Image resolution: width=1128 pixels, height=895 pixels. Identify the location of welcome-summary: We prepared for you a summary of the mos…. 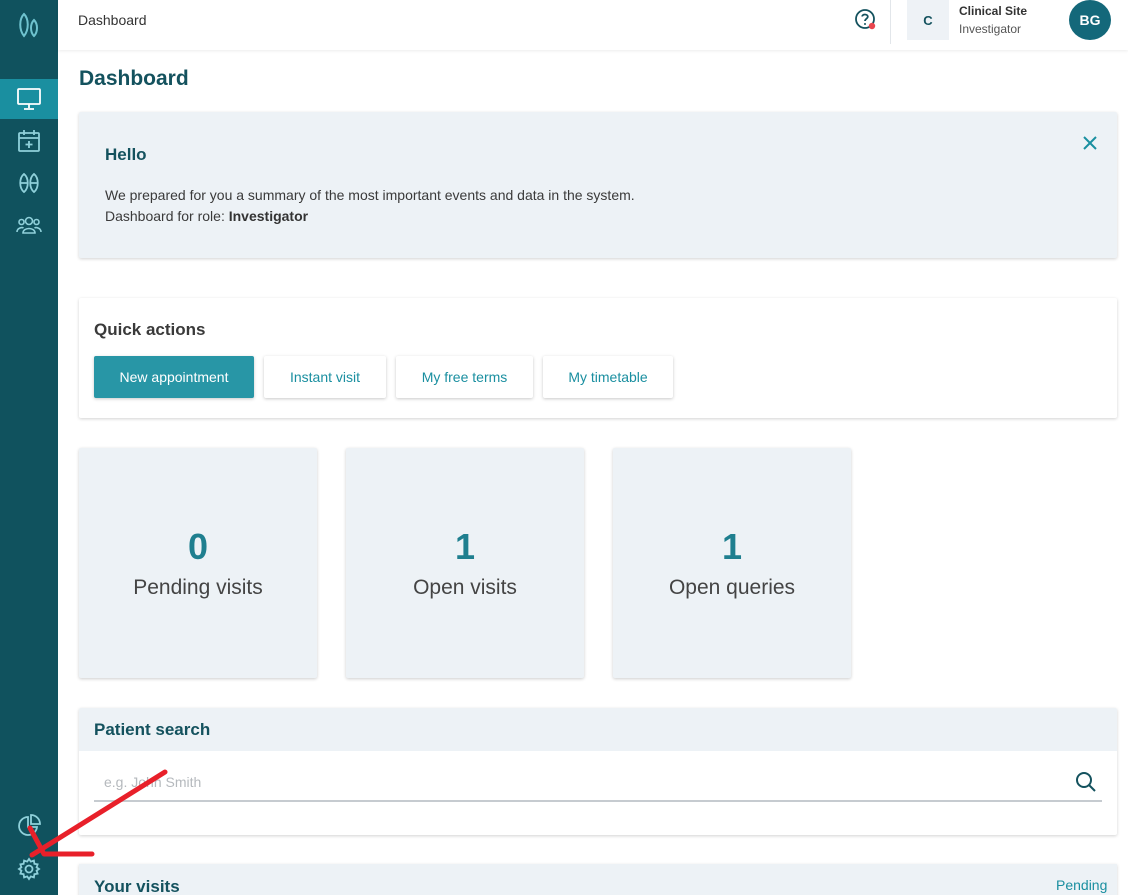
(370, 195).